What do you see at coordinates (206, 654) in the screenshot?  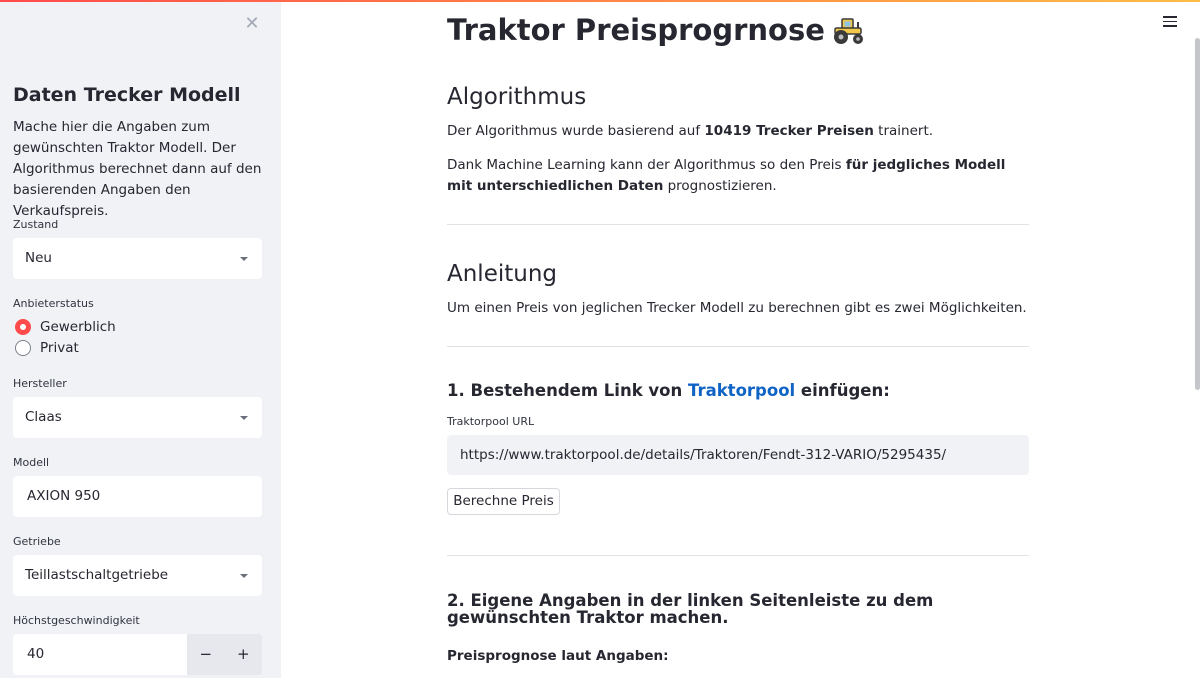 I see `decrement-button: −` at bounding box center [206, 654].